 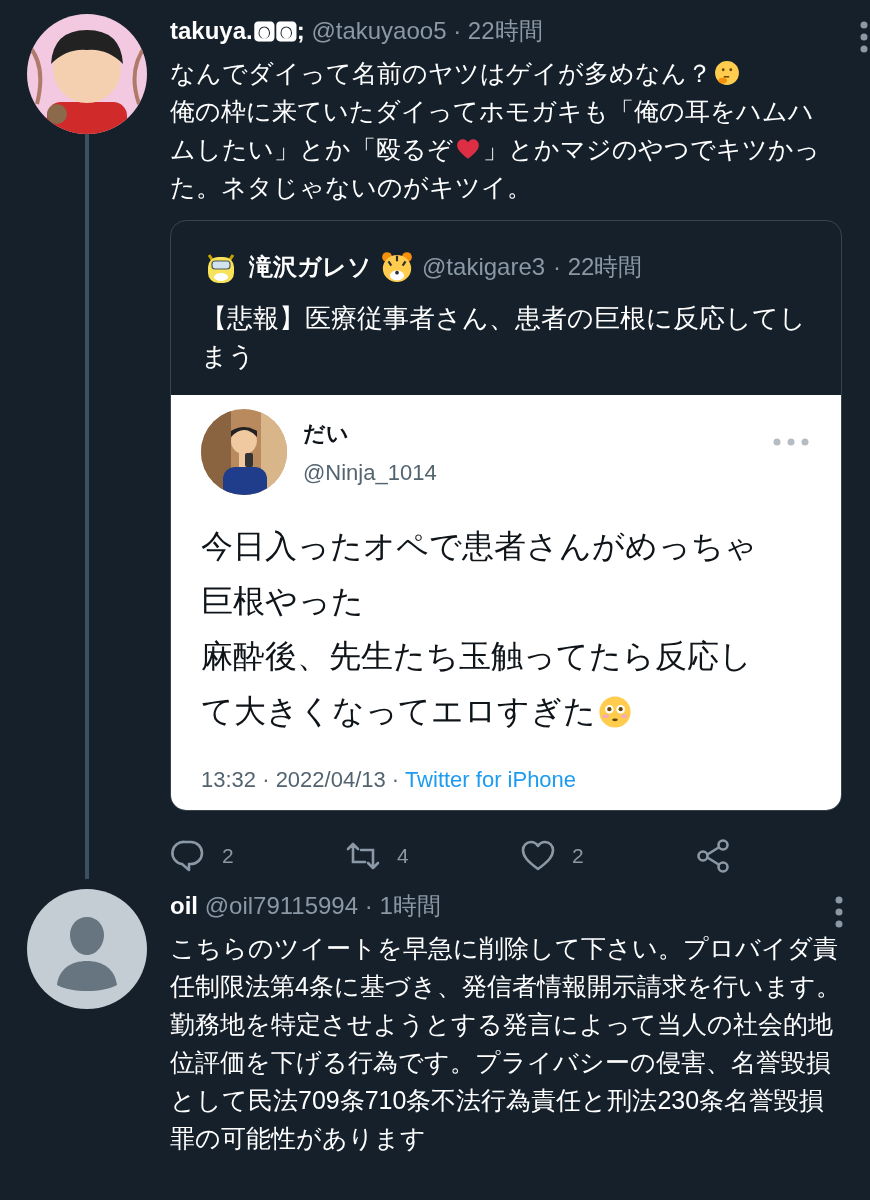 What do you see at coordinates (615, 711) in the screenshot?
I see `flushed-face-icon` at bounding box center [615, 711].